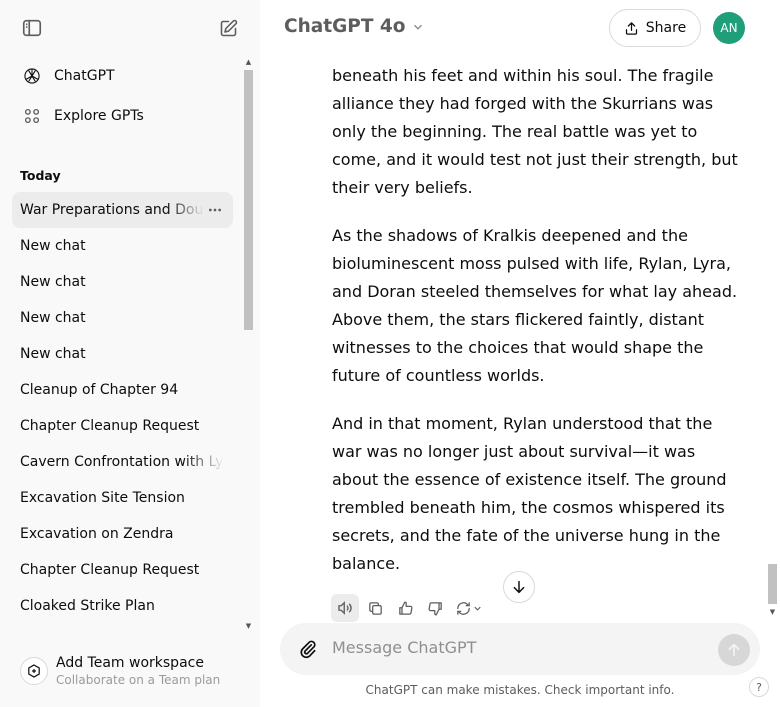 The image size is (780, 707). I want to click on avatar: AN, so click(729, 28).